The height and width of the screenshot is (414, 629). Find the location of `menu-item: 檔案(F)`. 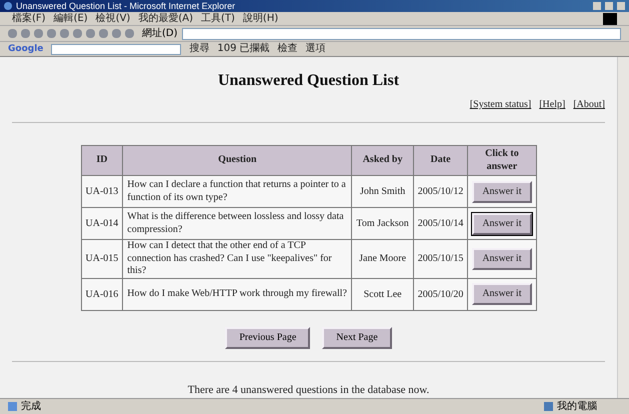

menu-item: 檔案(F) is located at coordinates (29, 19).